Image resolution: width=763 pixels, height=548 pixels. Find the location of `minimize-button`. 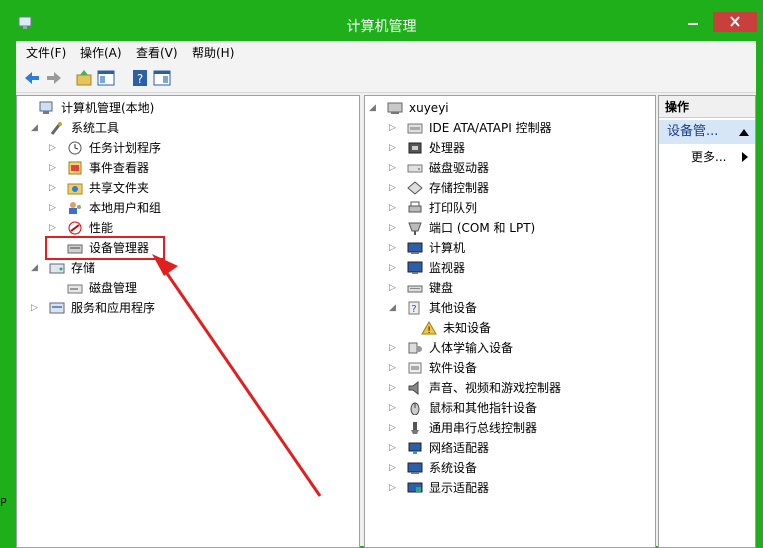

minimize-button is located at coordinates (693, 22).